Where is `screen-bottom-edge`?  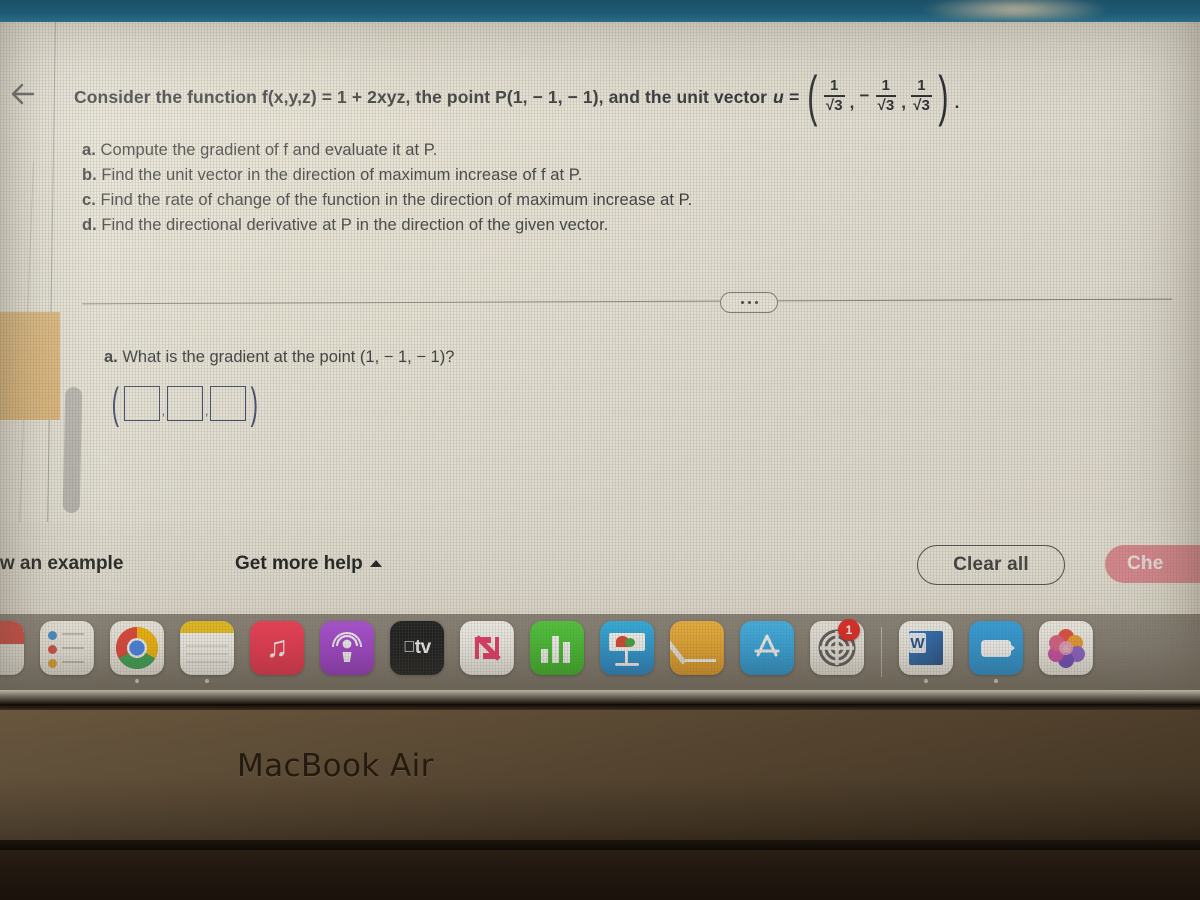 screen-bottom-edge is located at coordinates (600, 697).